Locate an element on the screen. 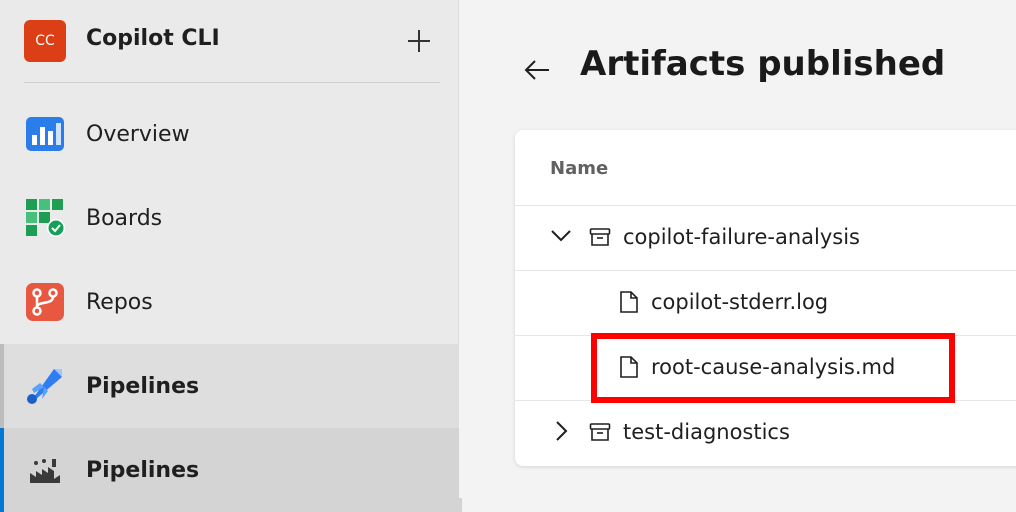 This screenshot has width=1016, height=512. chevron-right-icon is located at coordinates (561, 431).